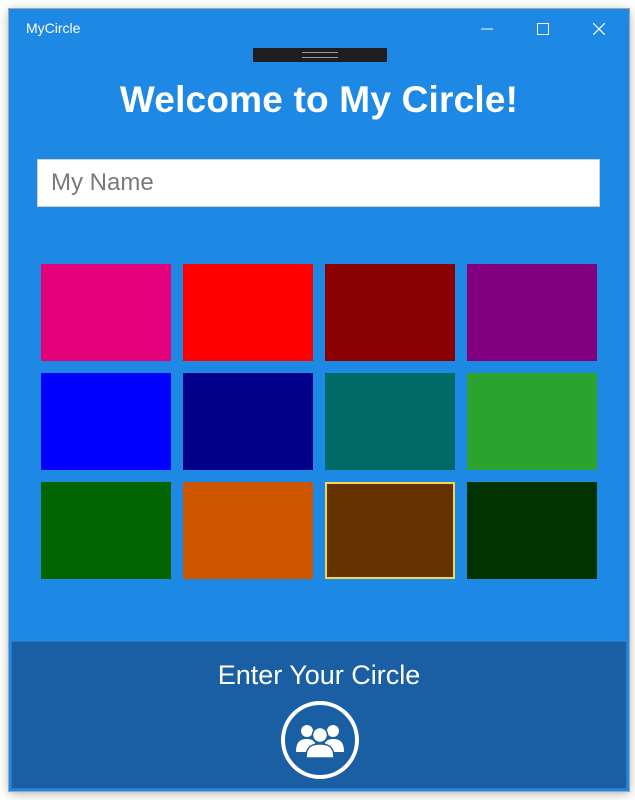  What do you see at coordinates (319, 28) in the screenshot?
I see `title-bar: MyCircle` at bounding box center [319, 28].